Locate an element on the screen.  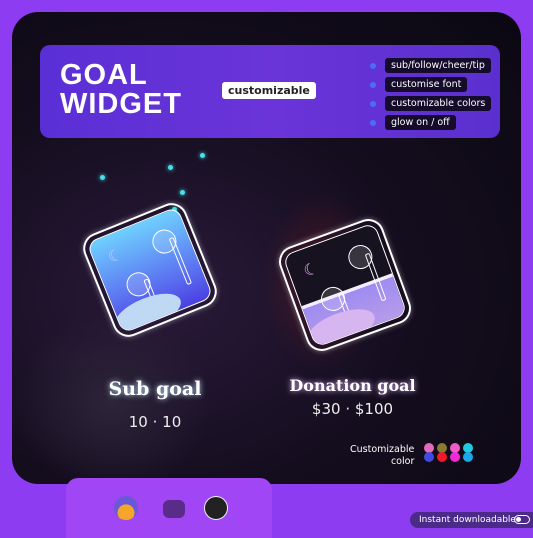
feature-label: sub/follow/cheer/tip is located at coordinates (438, 65).